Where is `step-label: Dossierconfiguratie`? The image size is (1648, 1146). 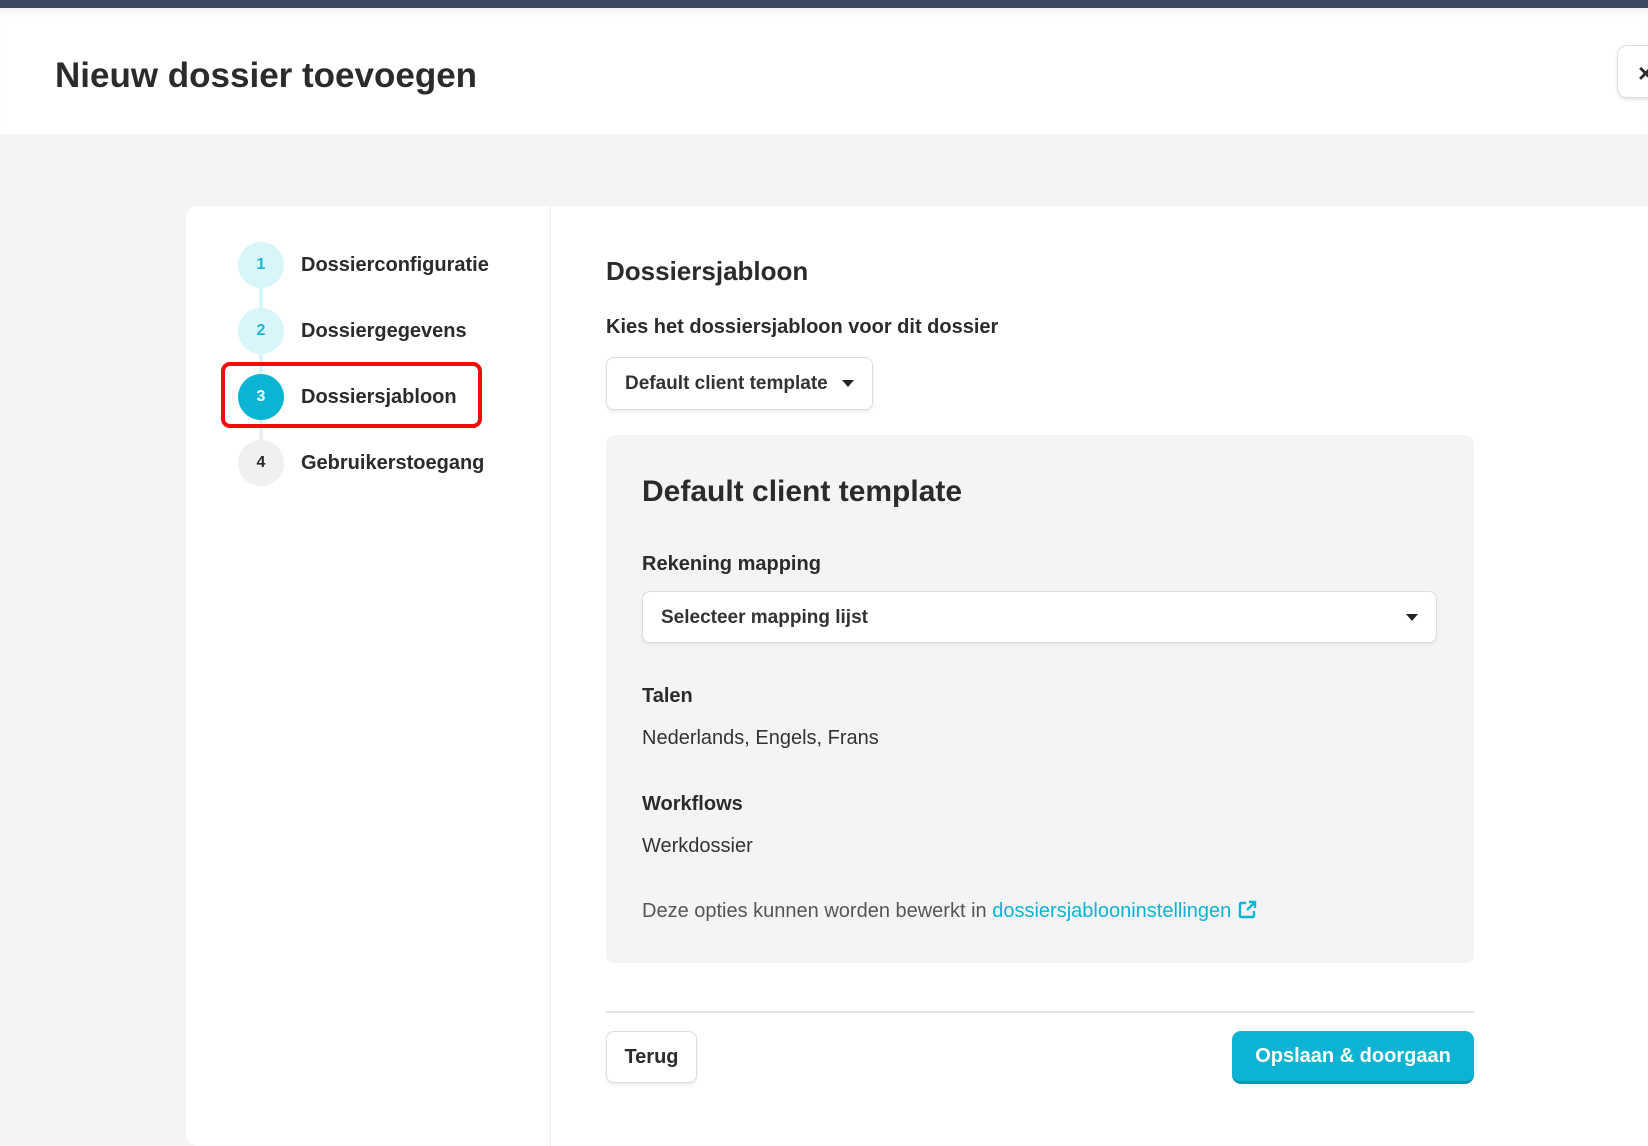
step-label: Dossierconfiguratie is located at coordinates (395, 264).